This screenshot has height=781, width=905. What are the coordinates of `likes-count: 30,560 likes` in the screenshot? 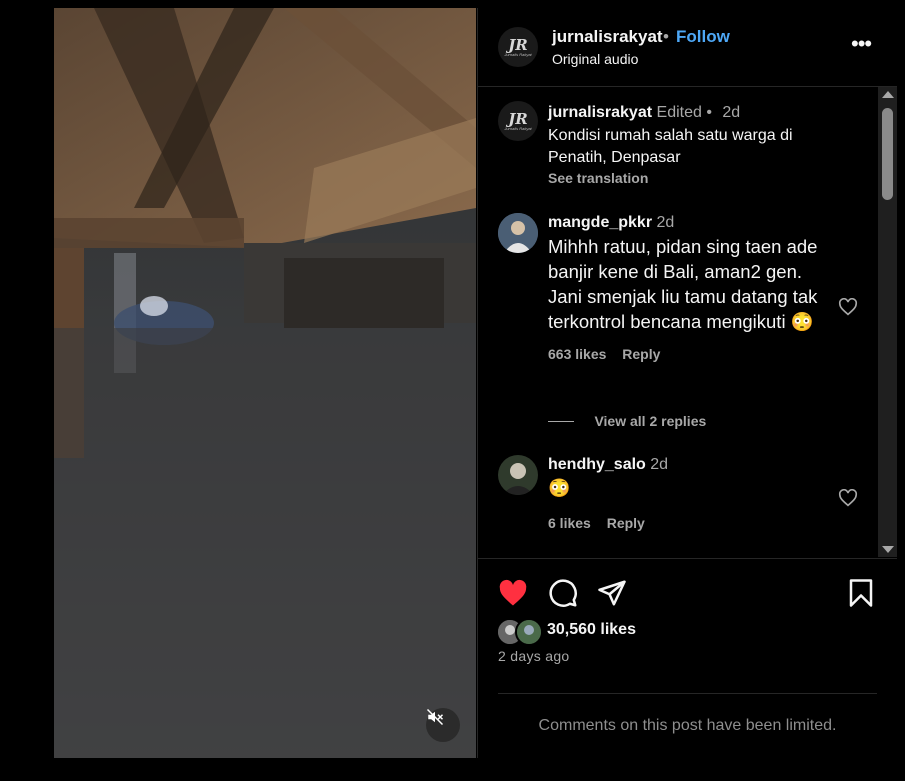 It's located at (591, 630).